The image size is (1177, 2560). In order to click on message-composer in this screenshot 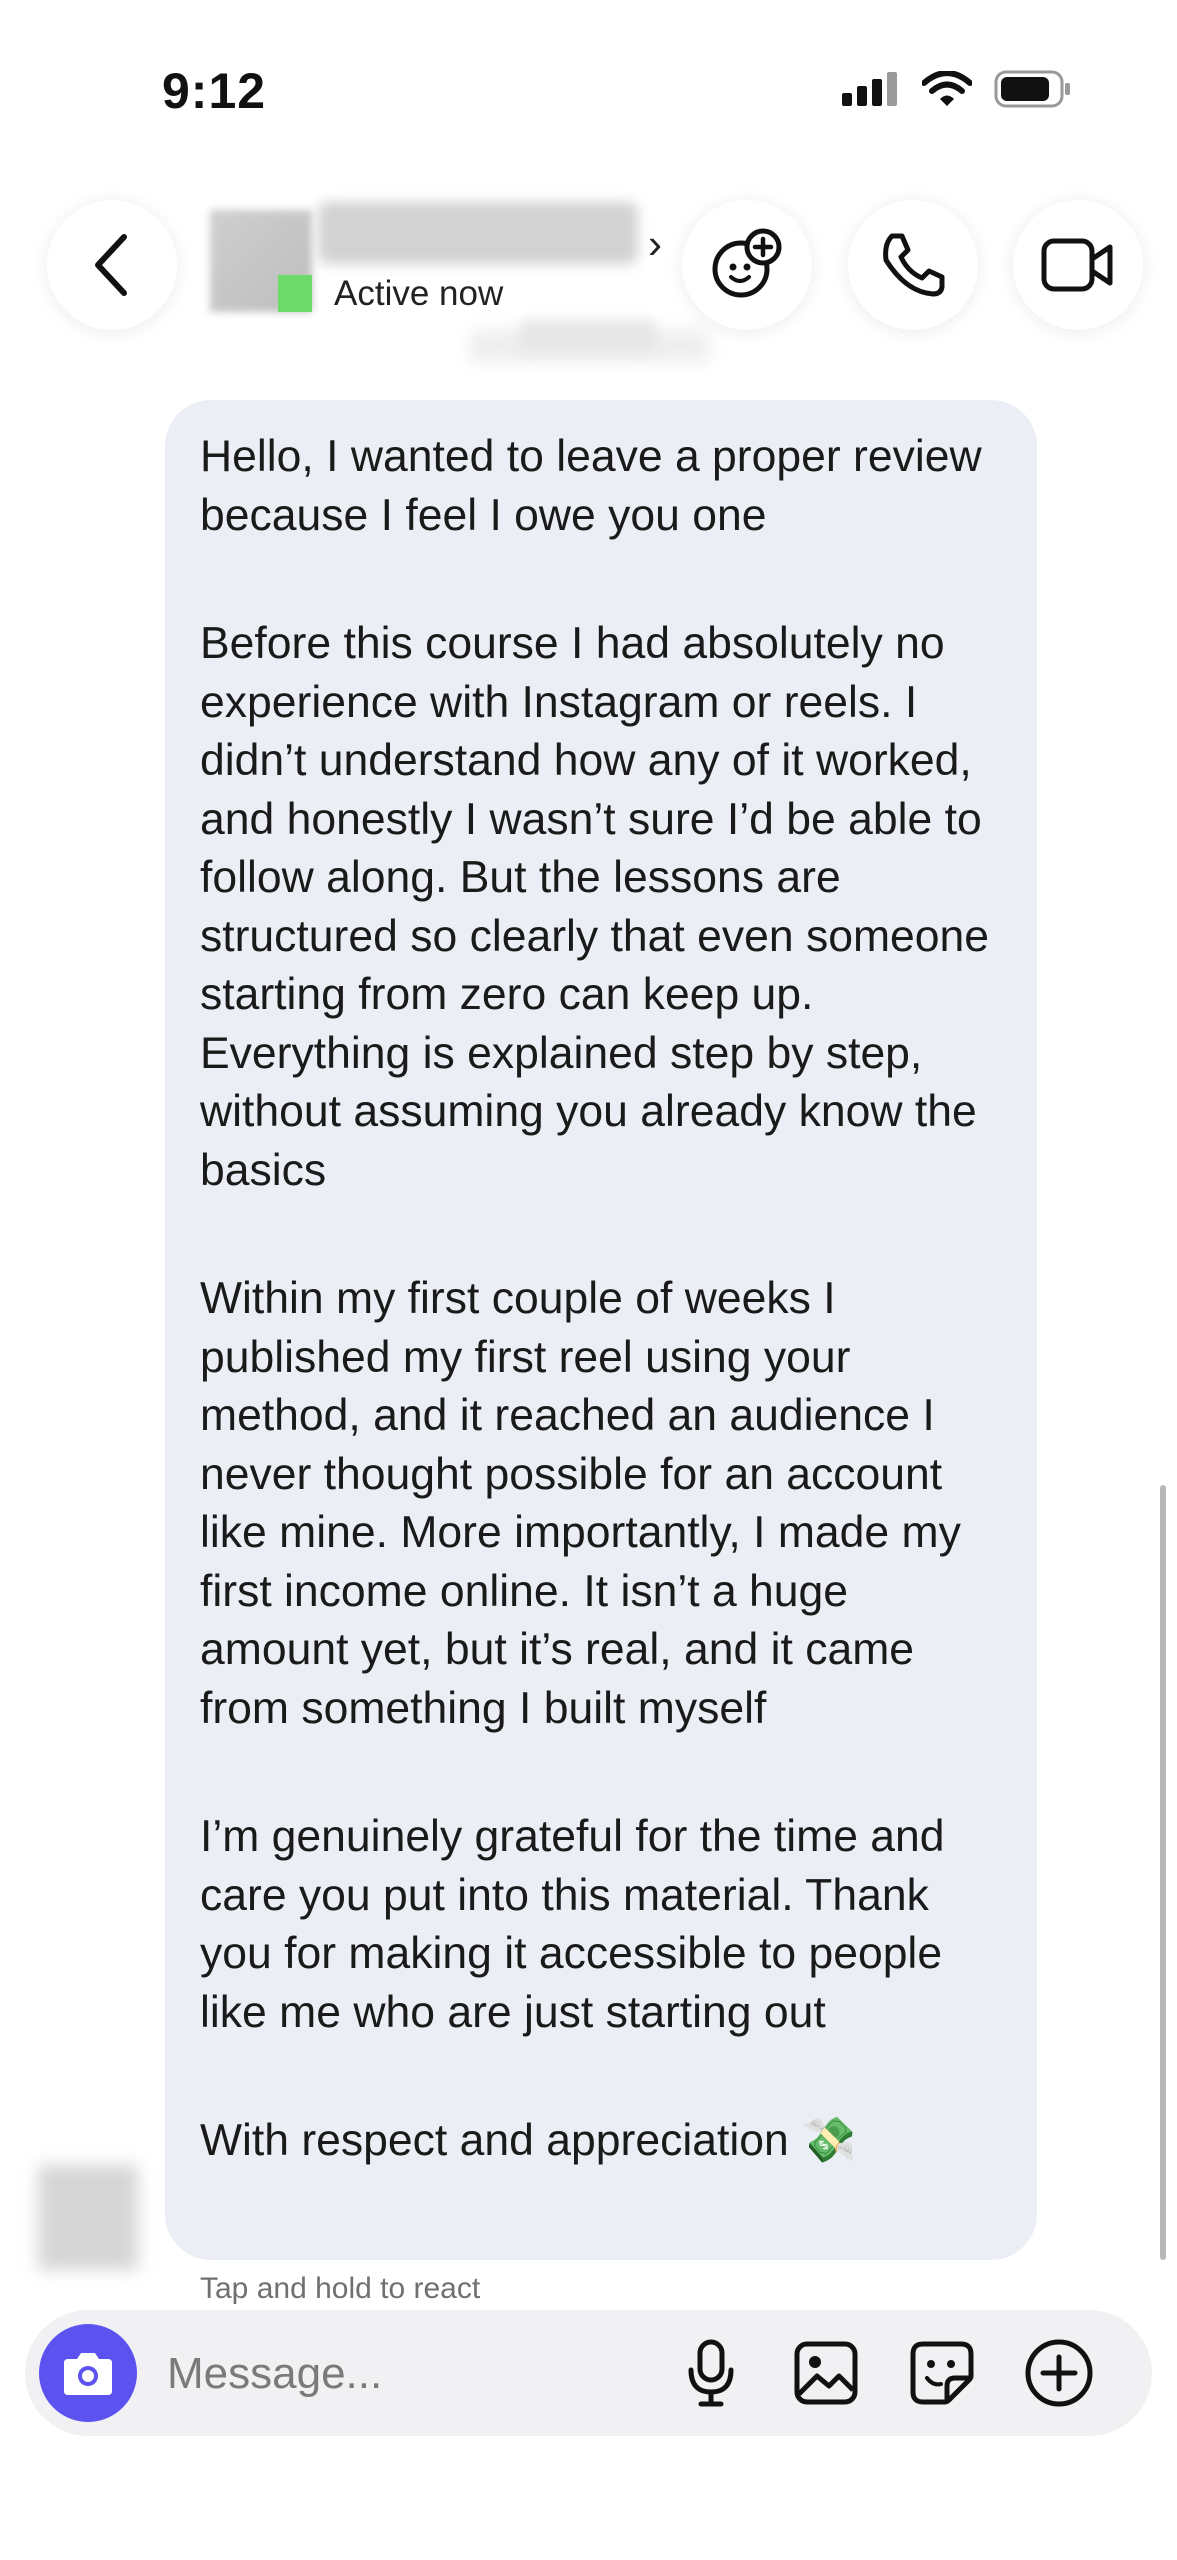, I will do `click(588, 2373)`.